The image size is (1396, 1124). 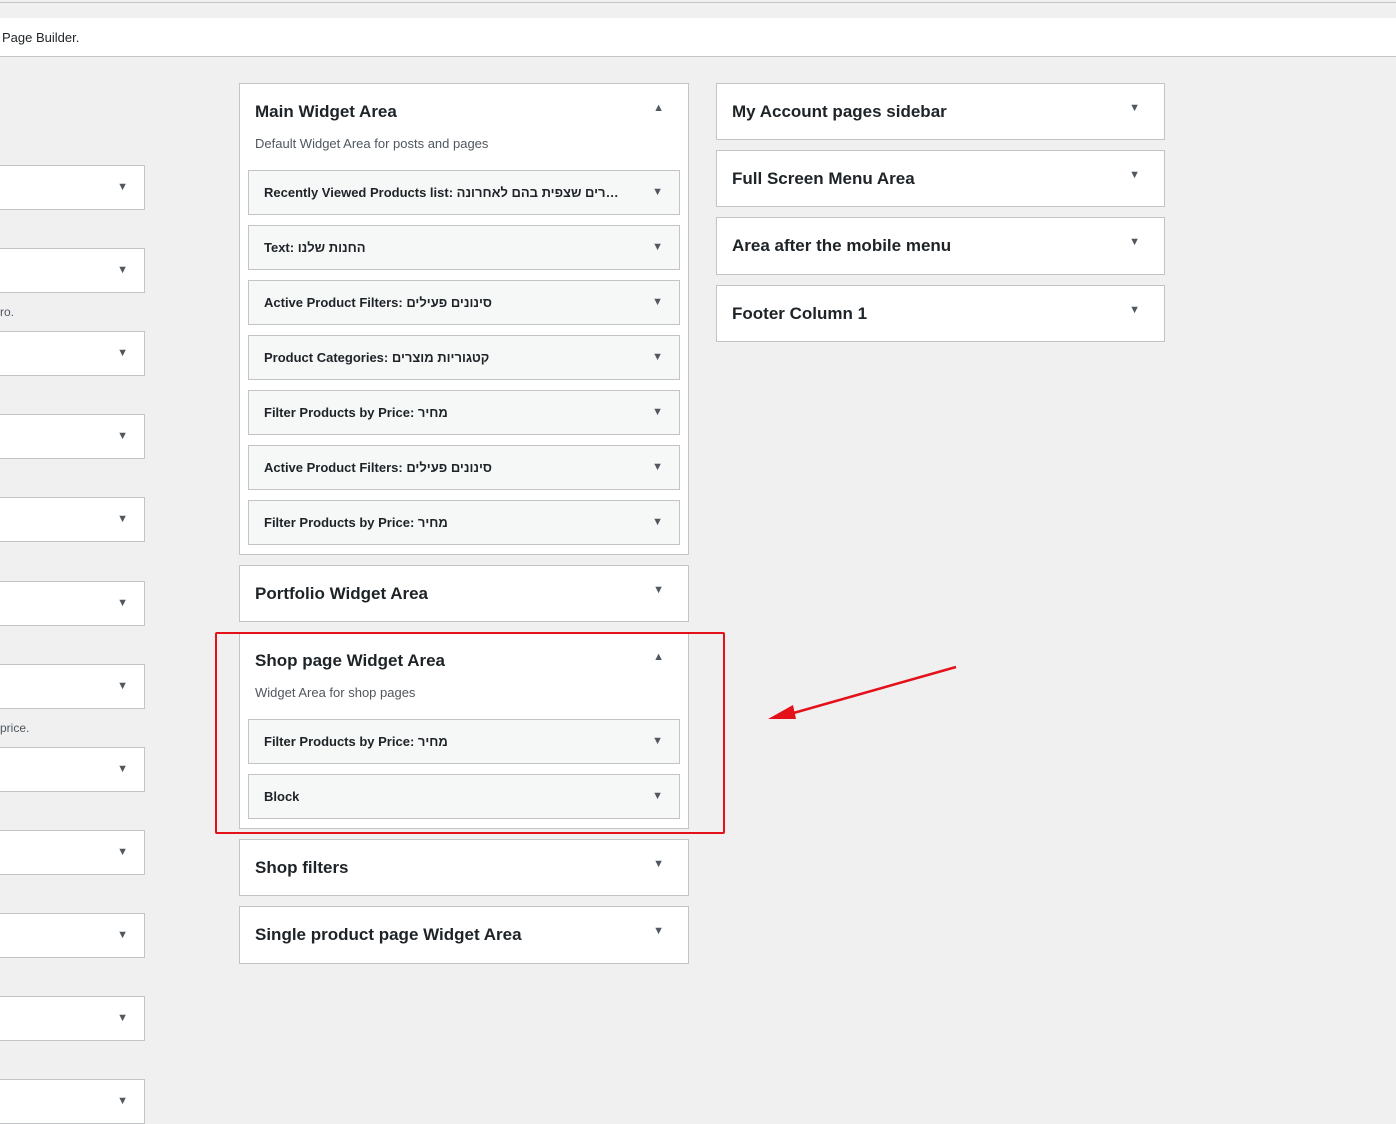 What do you see at coordinates (782, 712) in the screenshot?
I see `arrow-head` at bounding box center [782, 712].